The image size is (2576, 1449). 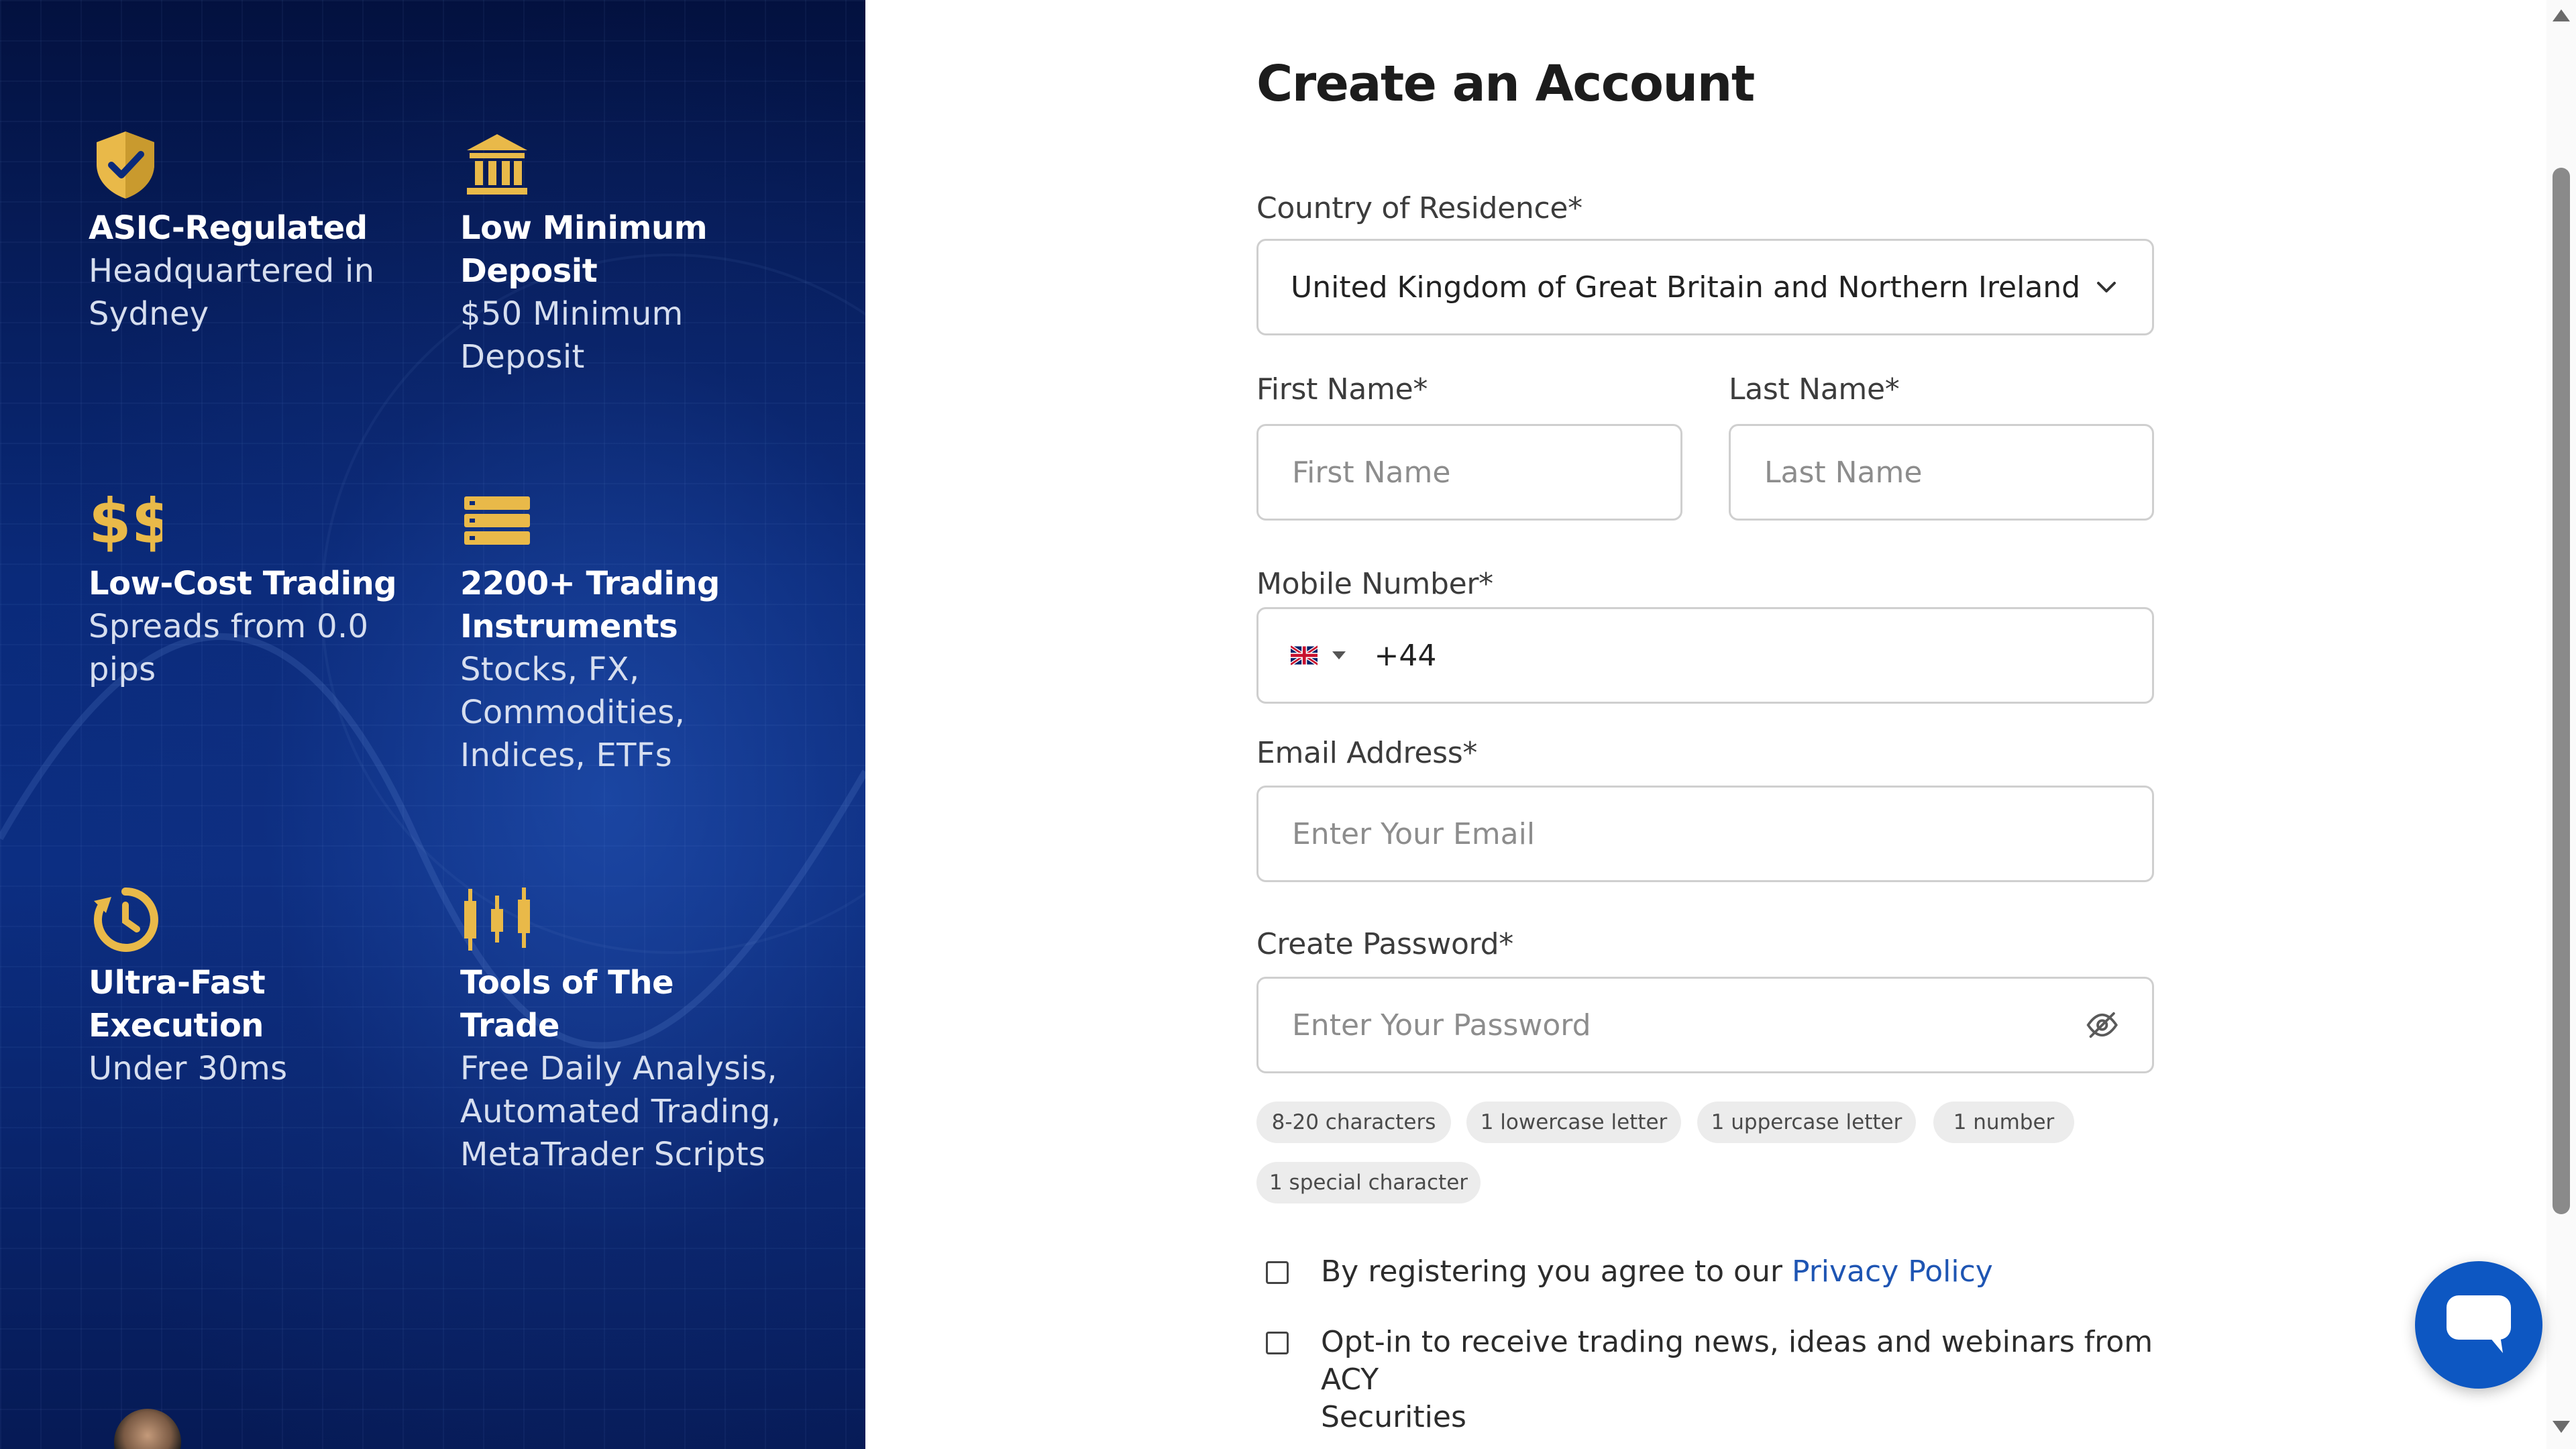 What do you see at coordinates (229, 648) in the screenshot?
I see `feature-subtitle: Spreads from 0.0 pips` at bounding box center [229, 648].